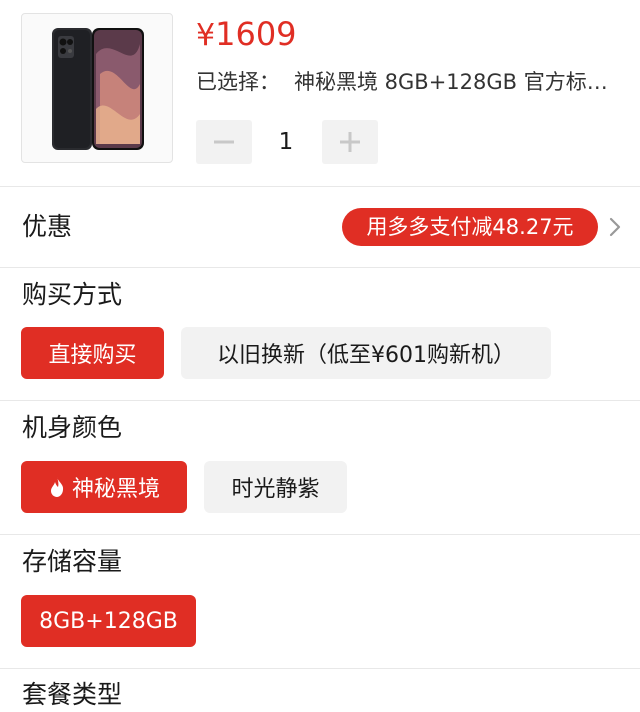 This screenshot has height=712, width=640. I want to click on quantity-value: 1, so click(286, 142).